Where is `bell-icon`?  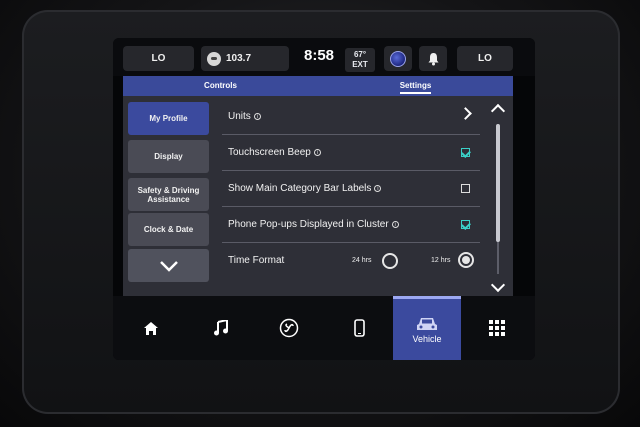 bell-icon is located at coordinates (433, 58).